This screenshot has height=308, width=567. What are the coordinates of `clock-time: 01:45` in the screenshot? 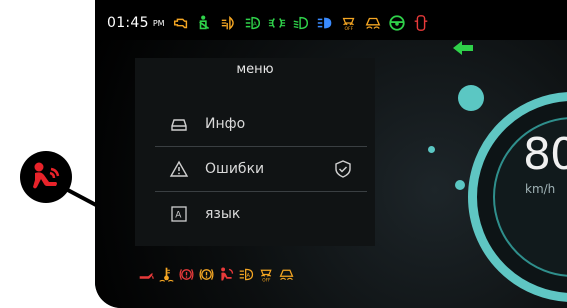 It's located at (128, 23).